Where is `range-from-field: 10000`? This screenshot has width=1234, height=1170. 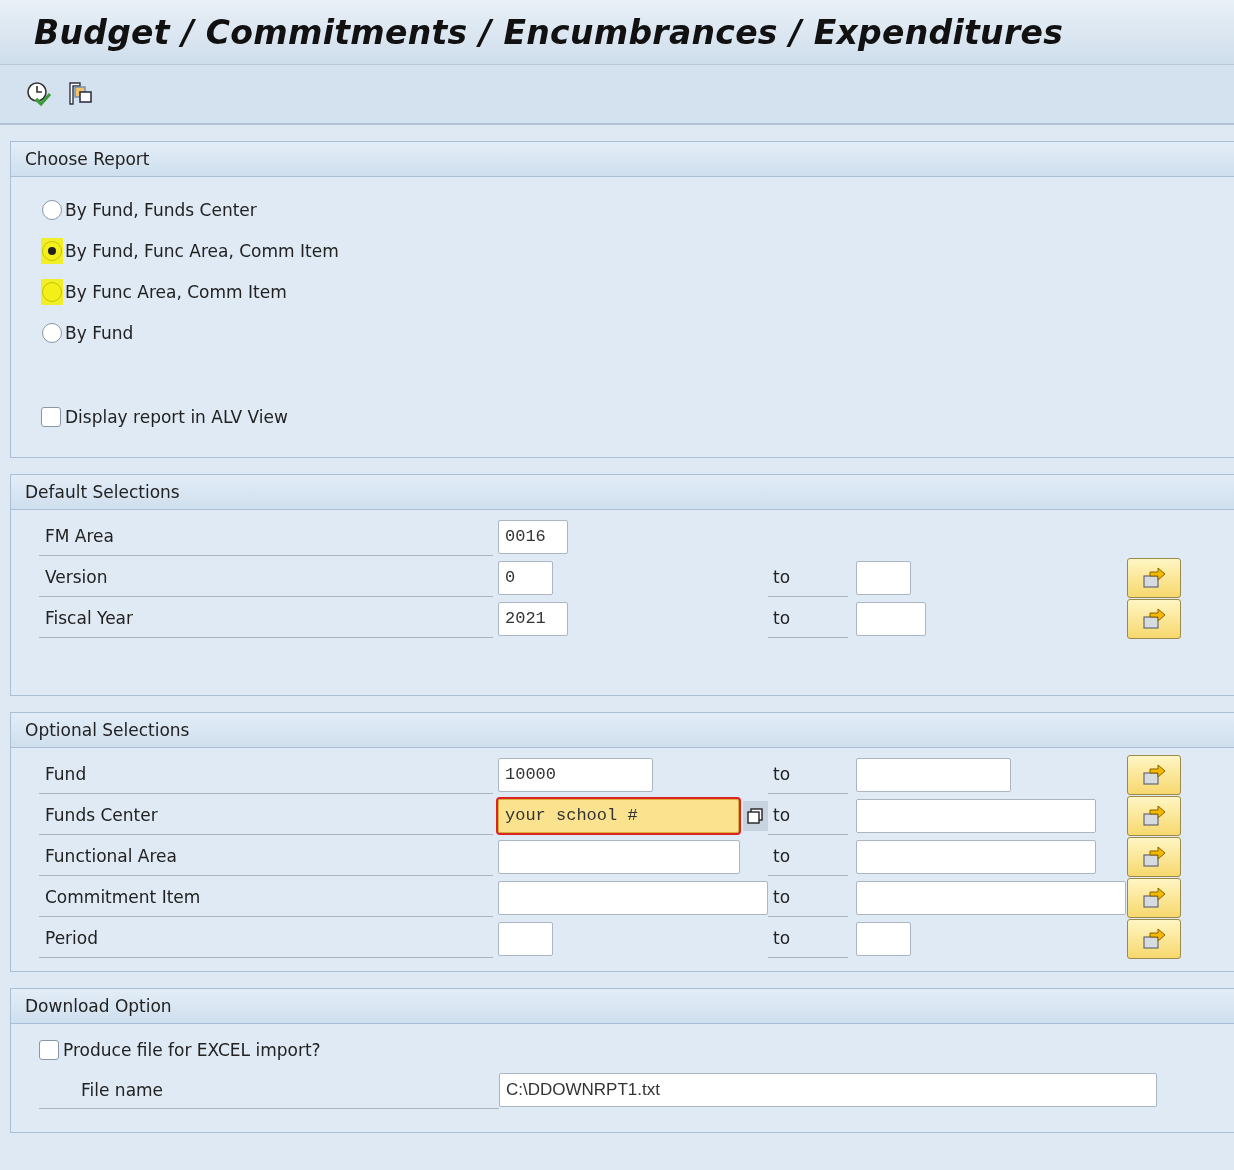
range-from-field: 10000 is located at coordinates (575, 774).